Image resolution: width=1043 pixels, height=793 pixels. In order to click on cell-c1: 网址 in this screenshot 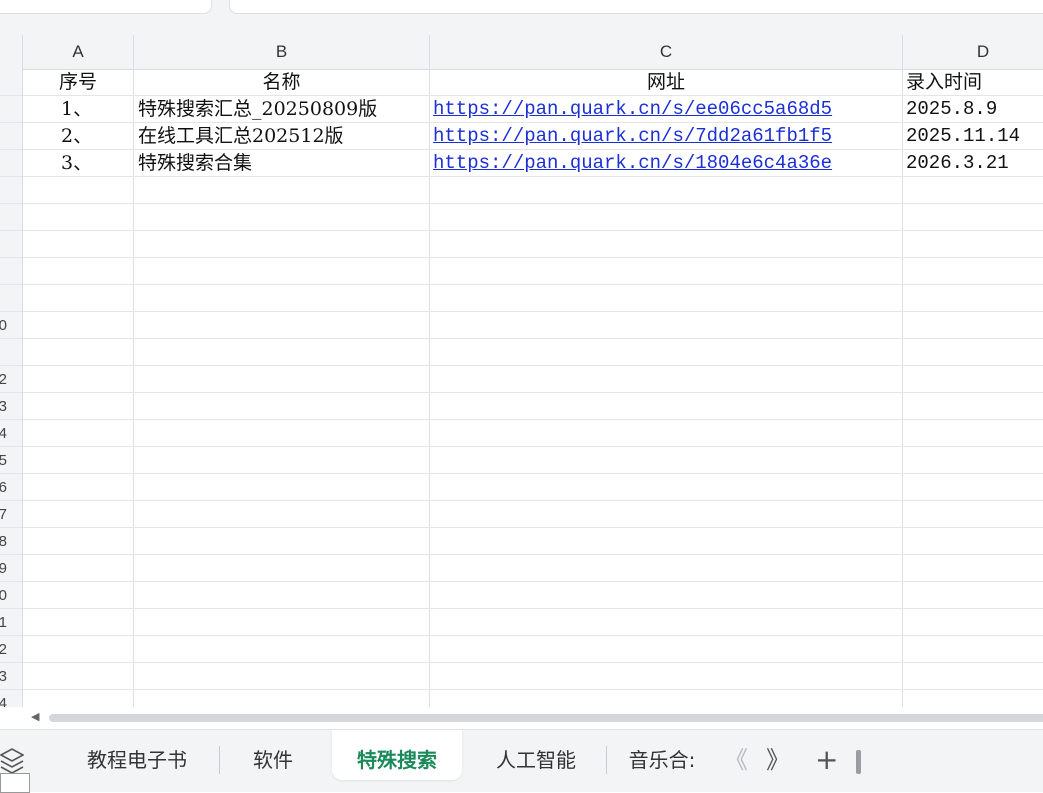, I will do `click(666, 82)`.